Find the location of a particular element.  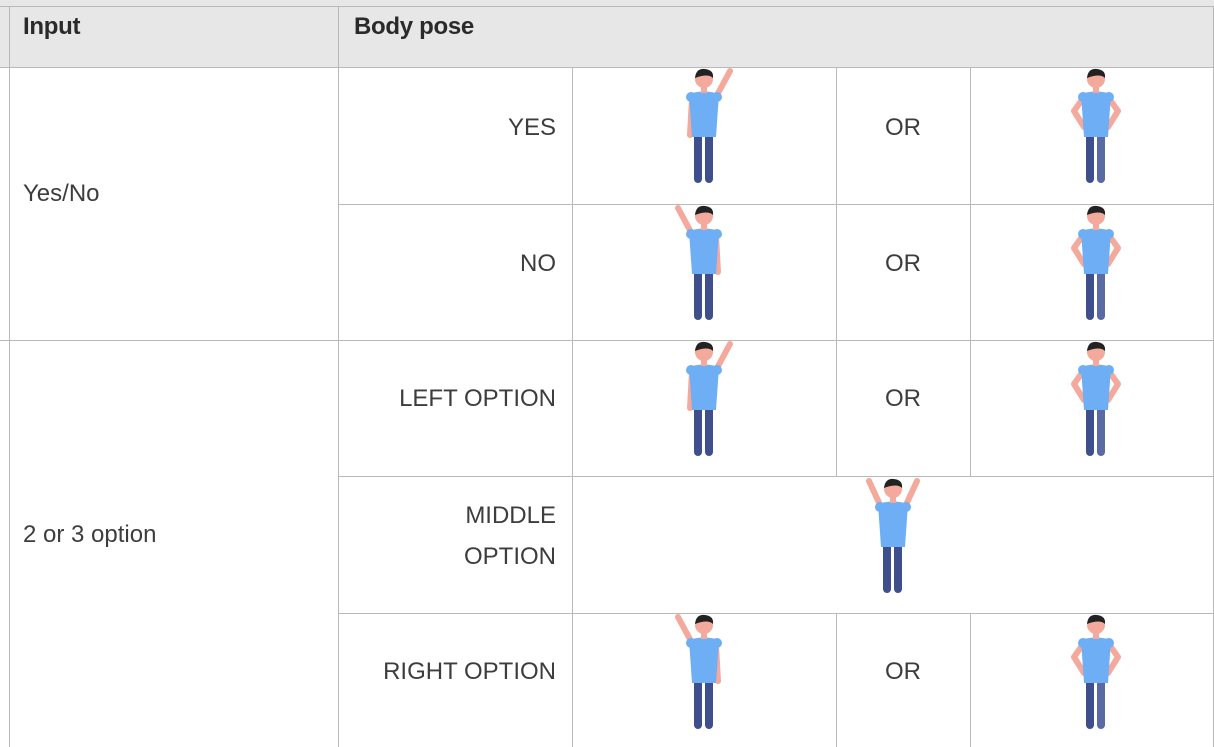

both-arms-raised-figure is located at coordinates (893, 536).